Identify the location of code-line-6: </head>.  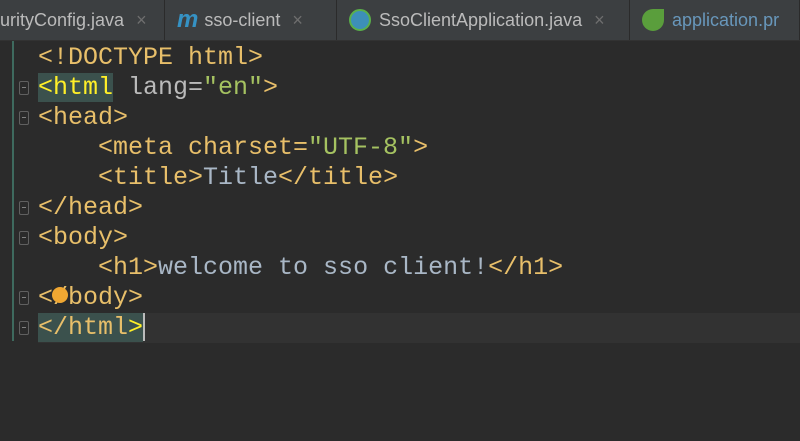
(90, 208).